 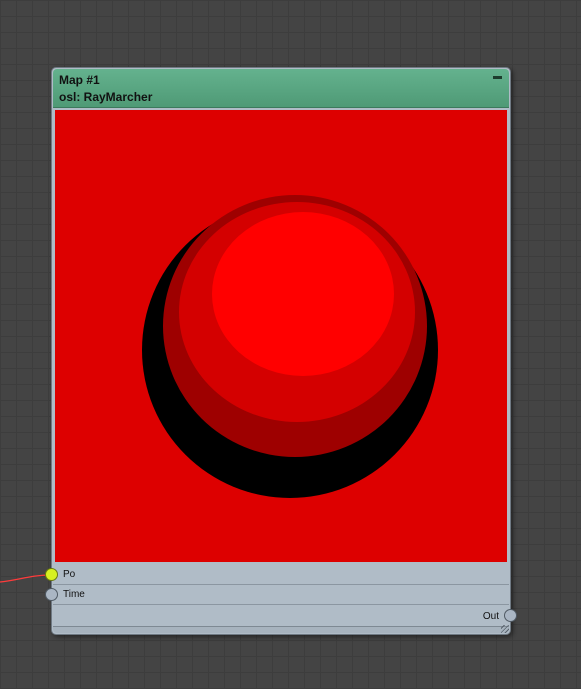 I want to click on input-port-po: Po, so click(x=277, y=575).